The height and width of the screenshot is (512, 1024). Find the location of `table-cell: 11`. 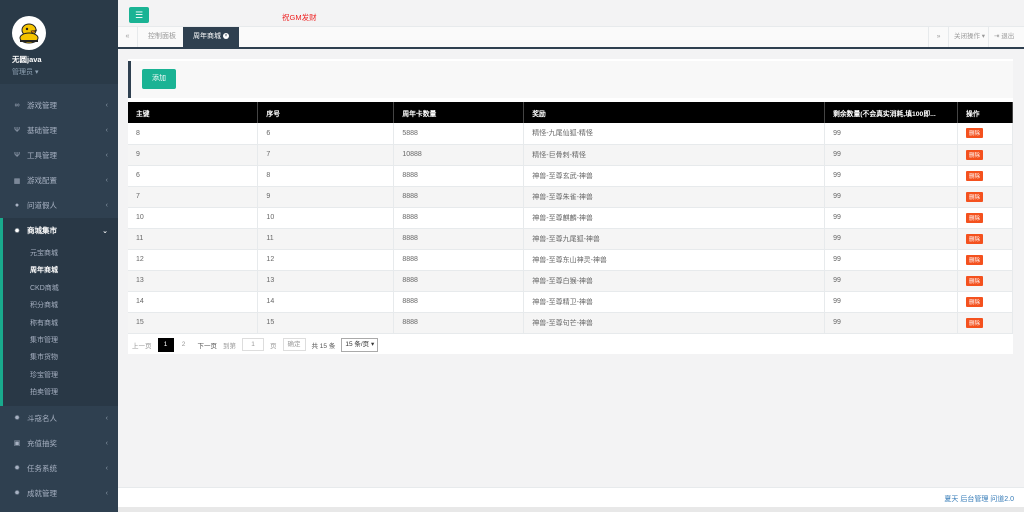

table-cell: 11 is located at coordinates (326, 239).